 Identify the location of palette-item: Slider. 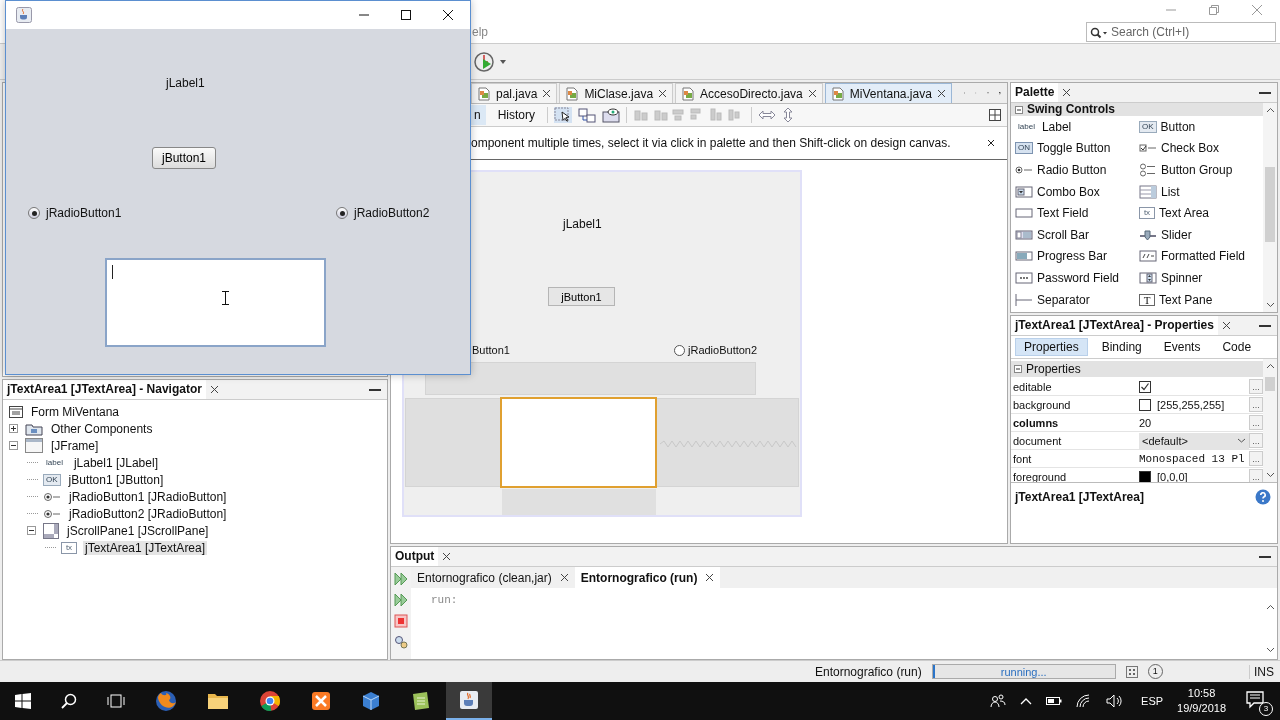
(1201, 234).